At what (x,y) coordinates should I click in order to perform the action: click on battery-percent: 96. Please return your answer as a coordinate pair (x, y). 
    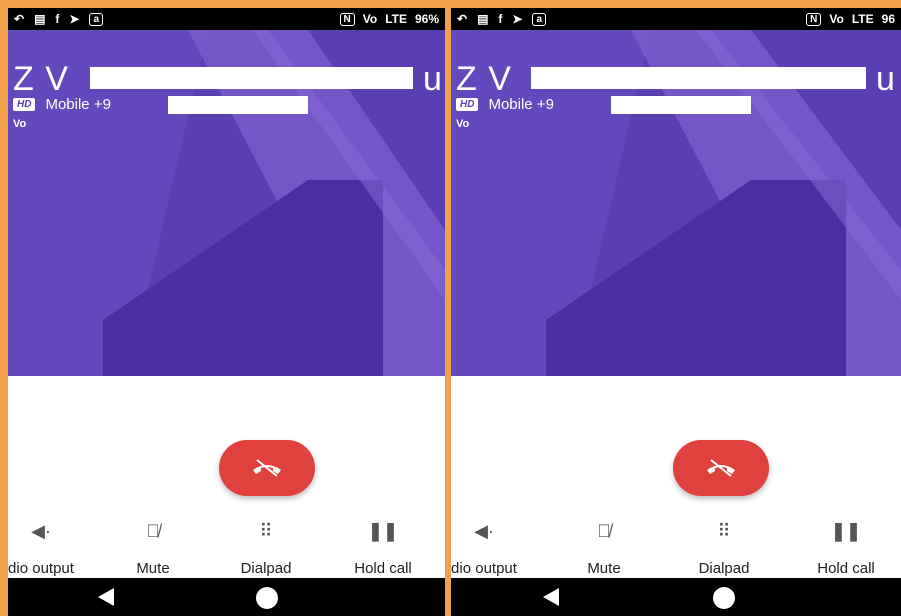
    Looking at the image, I should click on (888, 19).